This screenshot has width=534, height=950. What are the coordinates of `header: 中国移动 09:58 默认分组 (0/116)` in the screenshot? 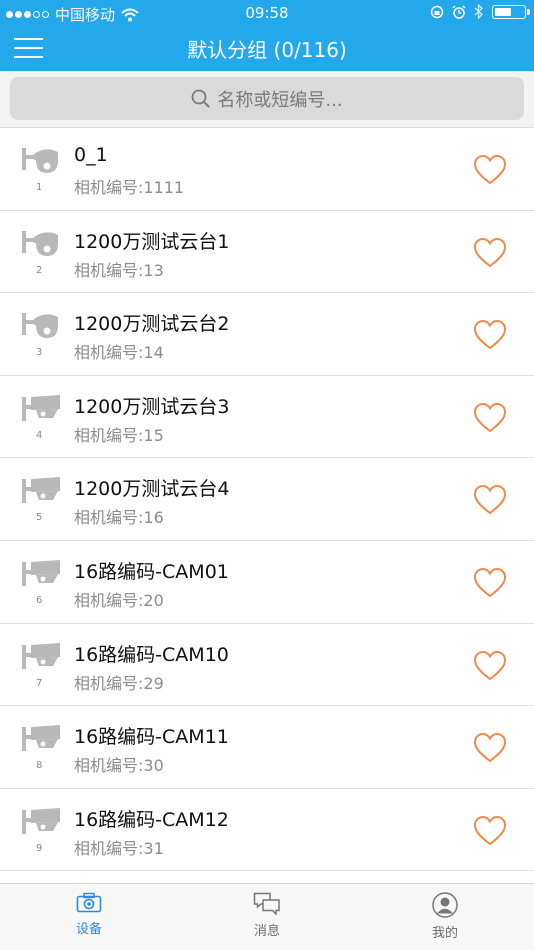 It's located at (267, 35).